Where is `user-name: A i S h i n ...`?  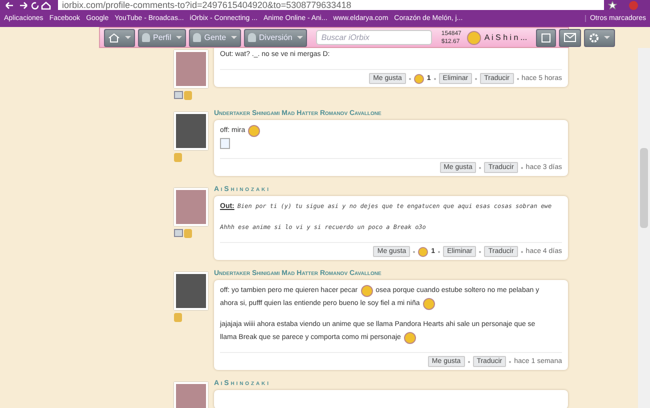
user-name: A i S h i n ... is located at coordinates (506, 37).